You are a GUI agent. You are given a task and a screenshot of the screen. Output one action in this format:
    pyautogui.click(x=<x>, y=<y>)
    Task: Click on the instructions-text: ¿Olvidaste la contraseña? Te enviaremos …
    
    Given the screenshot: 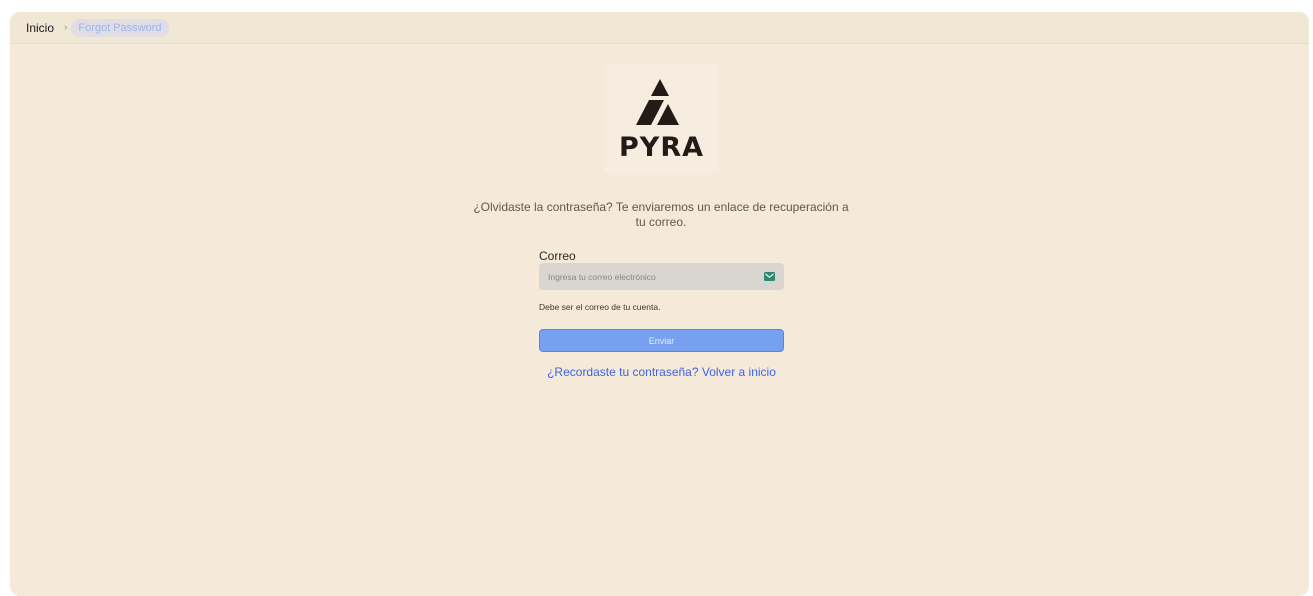 What is the action you would take?
    pyautogui.click(x=661, y=214)
    